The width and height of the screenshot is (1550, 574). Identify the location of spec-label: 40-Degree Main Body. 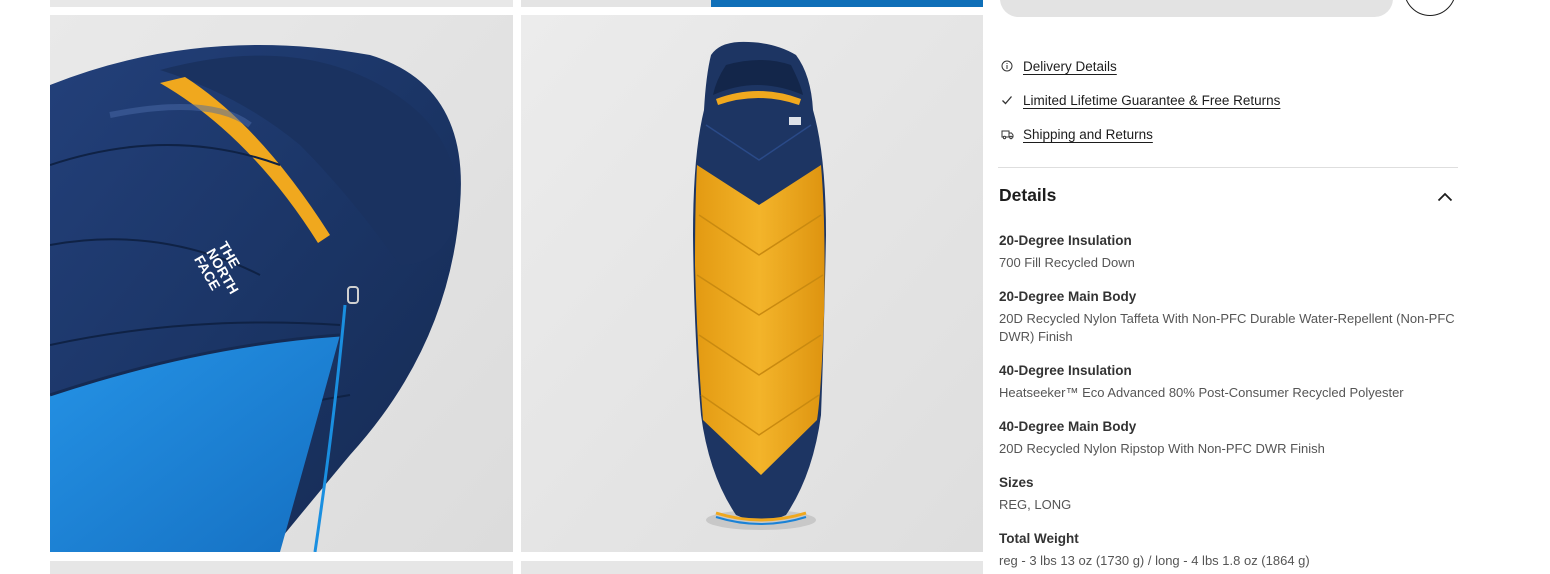
(1068, 426).